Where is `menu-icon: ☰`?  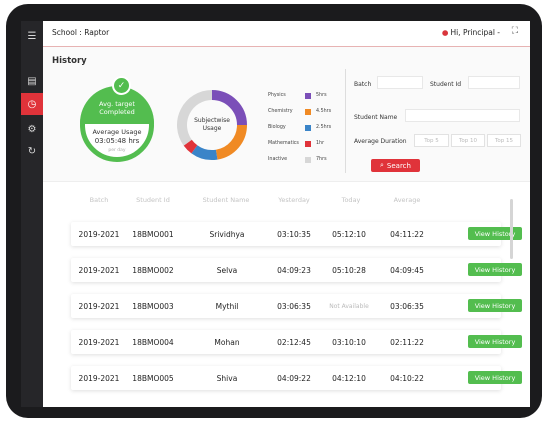
menu-icon: ☰ is located at coordinates (32, 36).